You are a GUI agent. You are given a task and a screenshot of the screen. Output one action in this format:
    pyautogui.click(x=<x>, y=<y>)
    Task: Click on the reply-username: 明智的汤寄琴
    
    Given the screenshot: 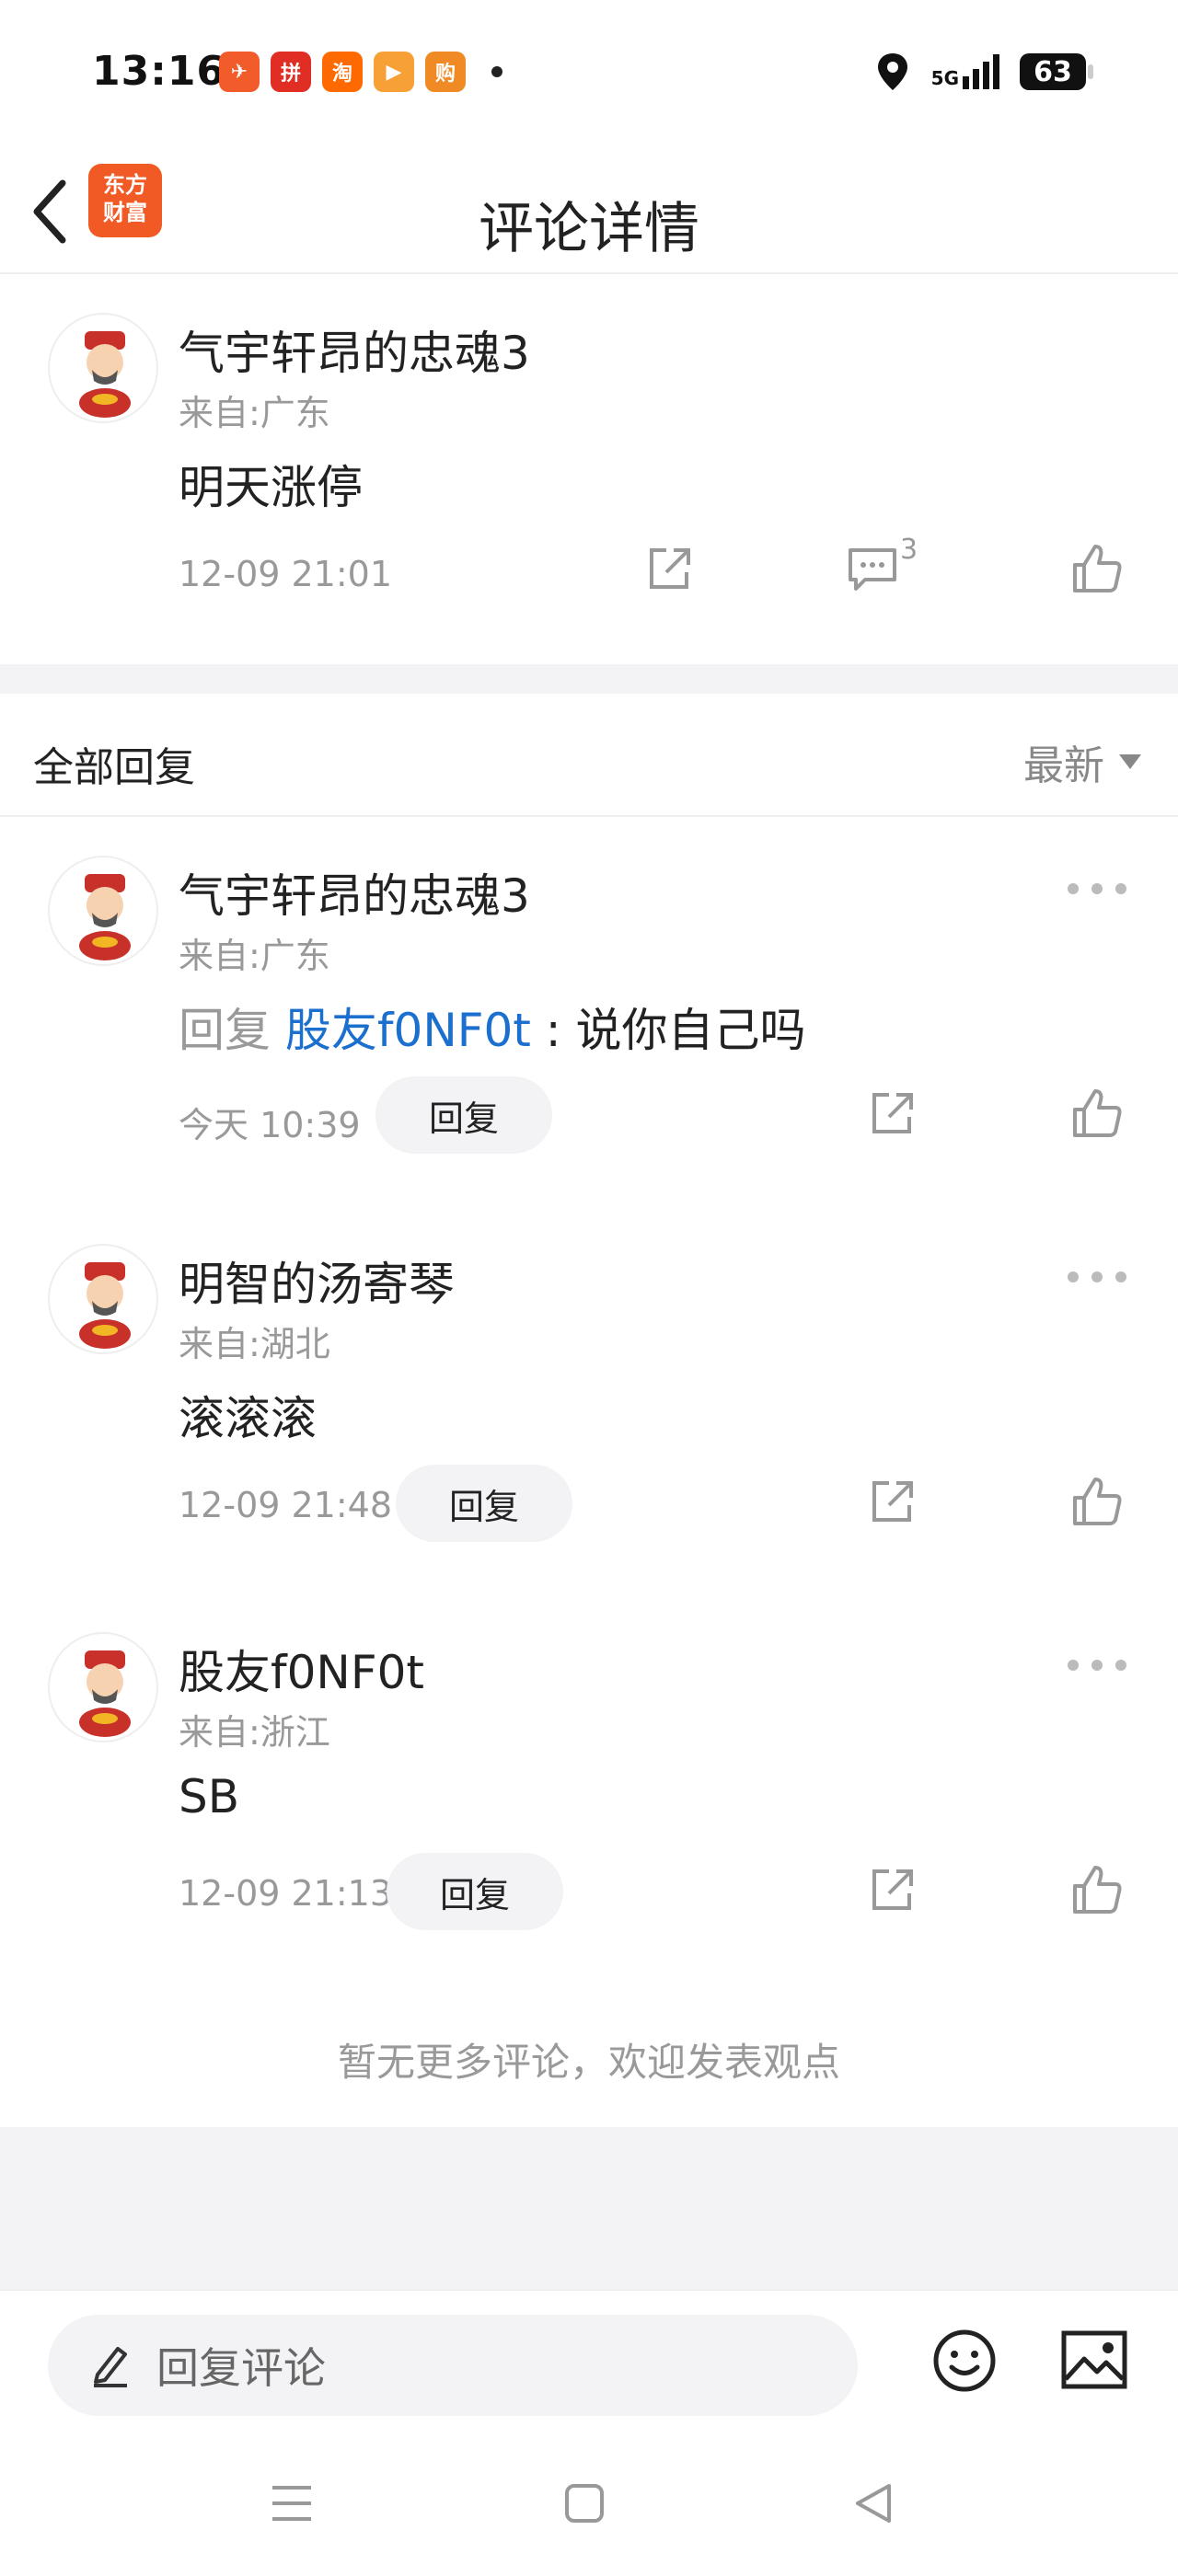 What is the action you would take?
    pyautogui.click(x=317, y=1281)
    